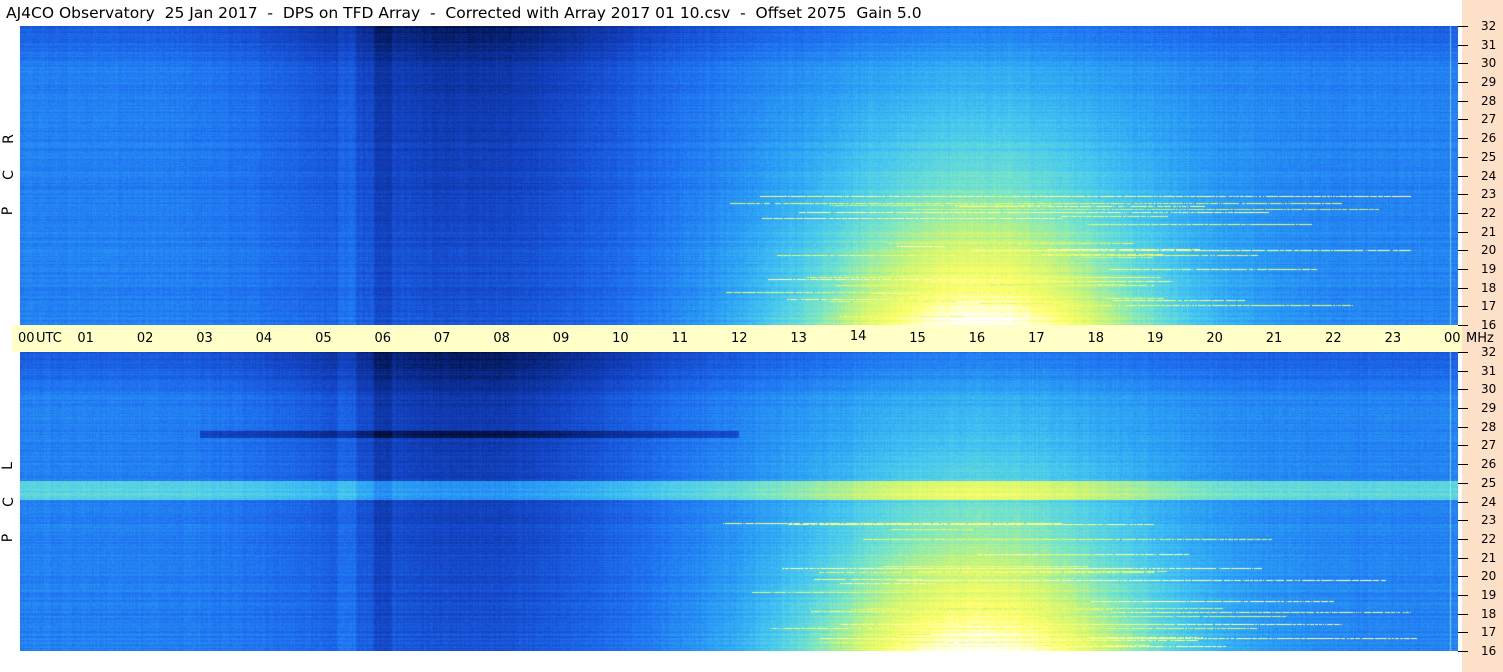  I want to click on utc-axis-label: UTC, so click(49, 338).